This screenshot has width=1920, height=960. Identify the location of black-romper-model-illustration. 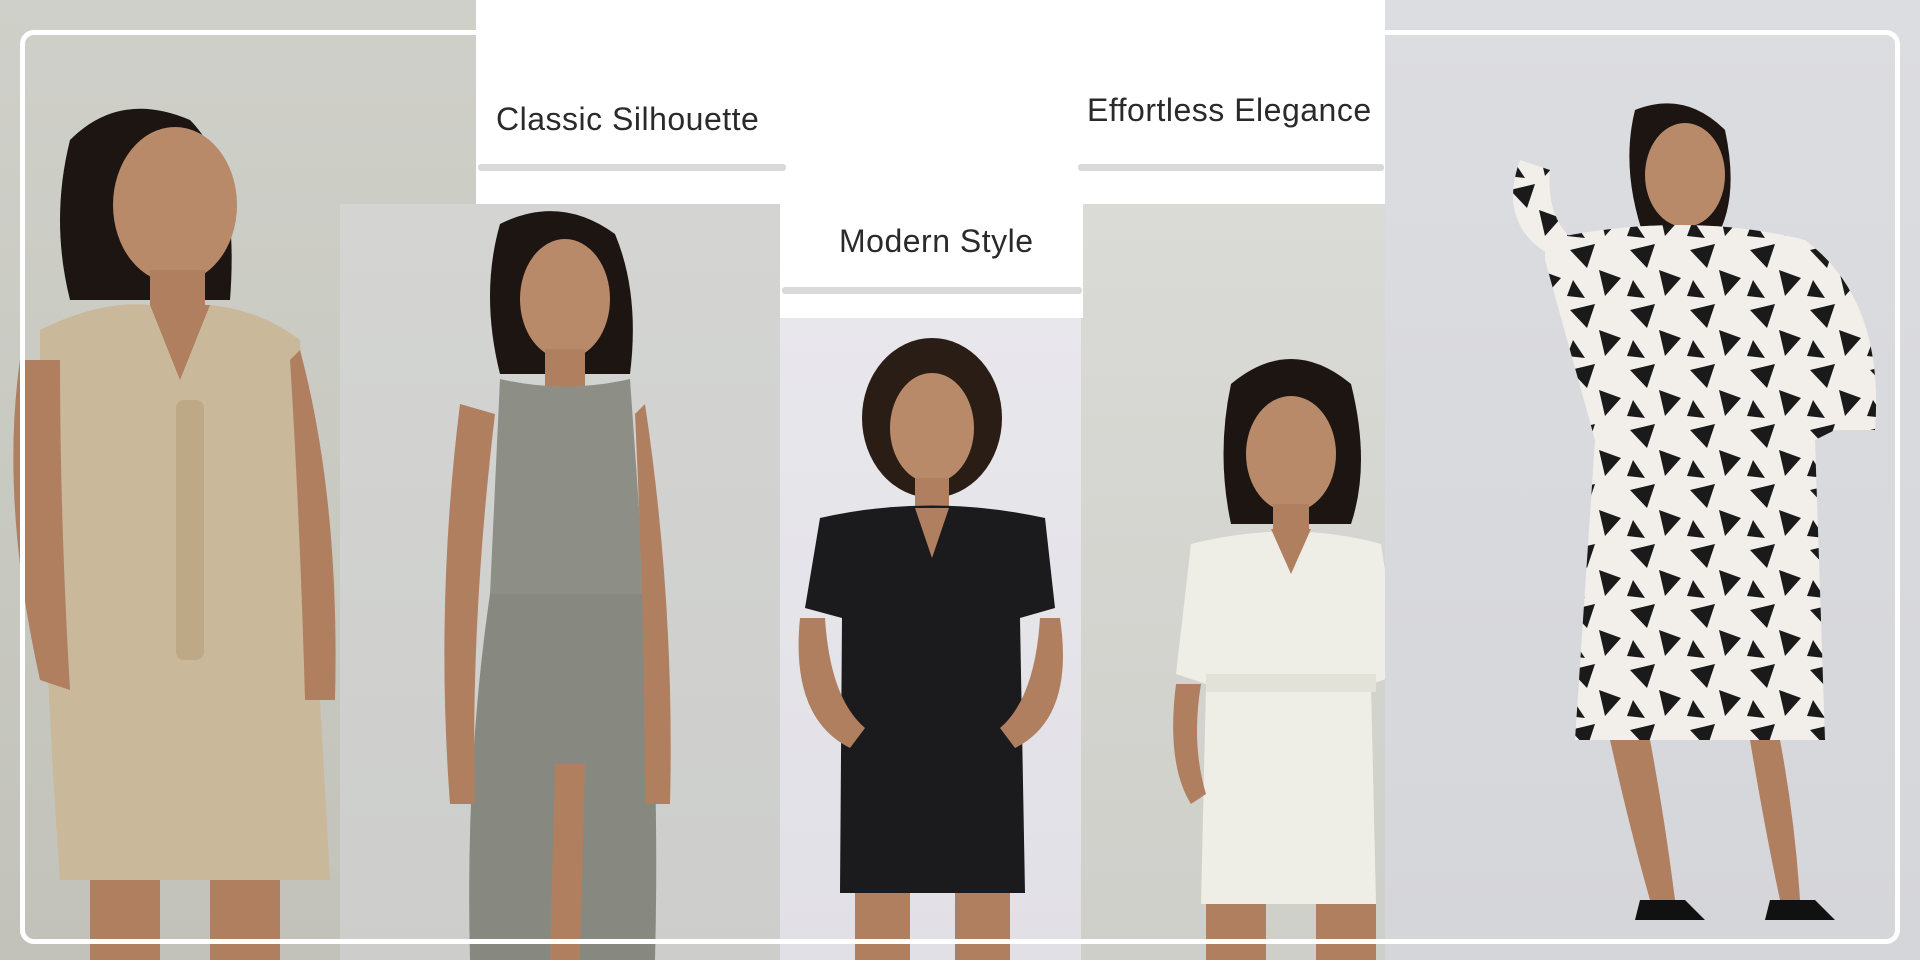
(930, 649).